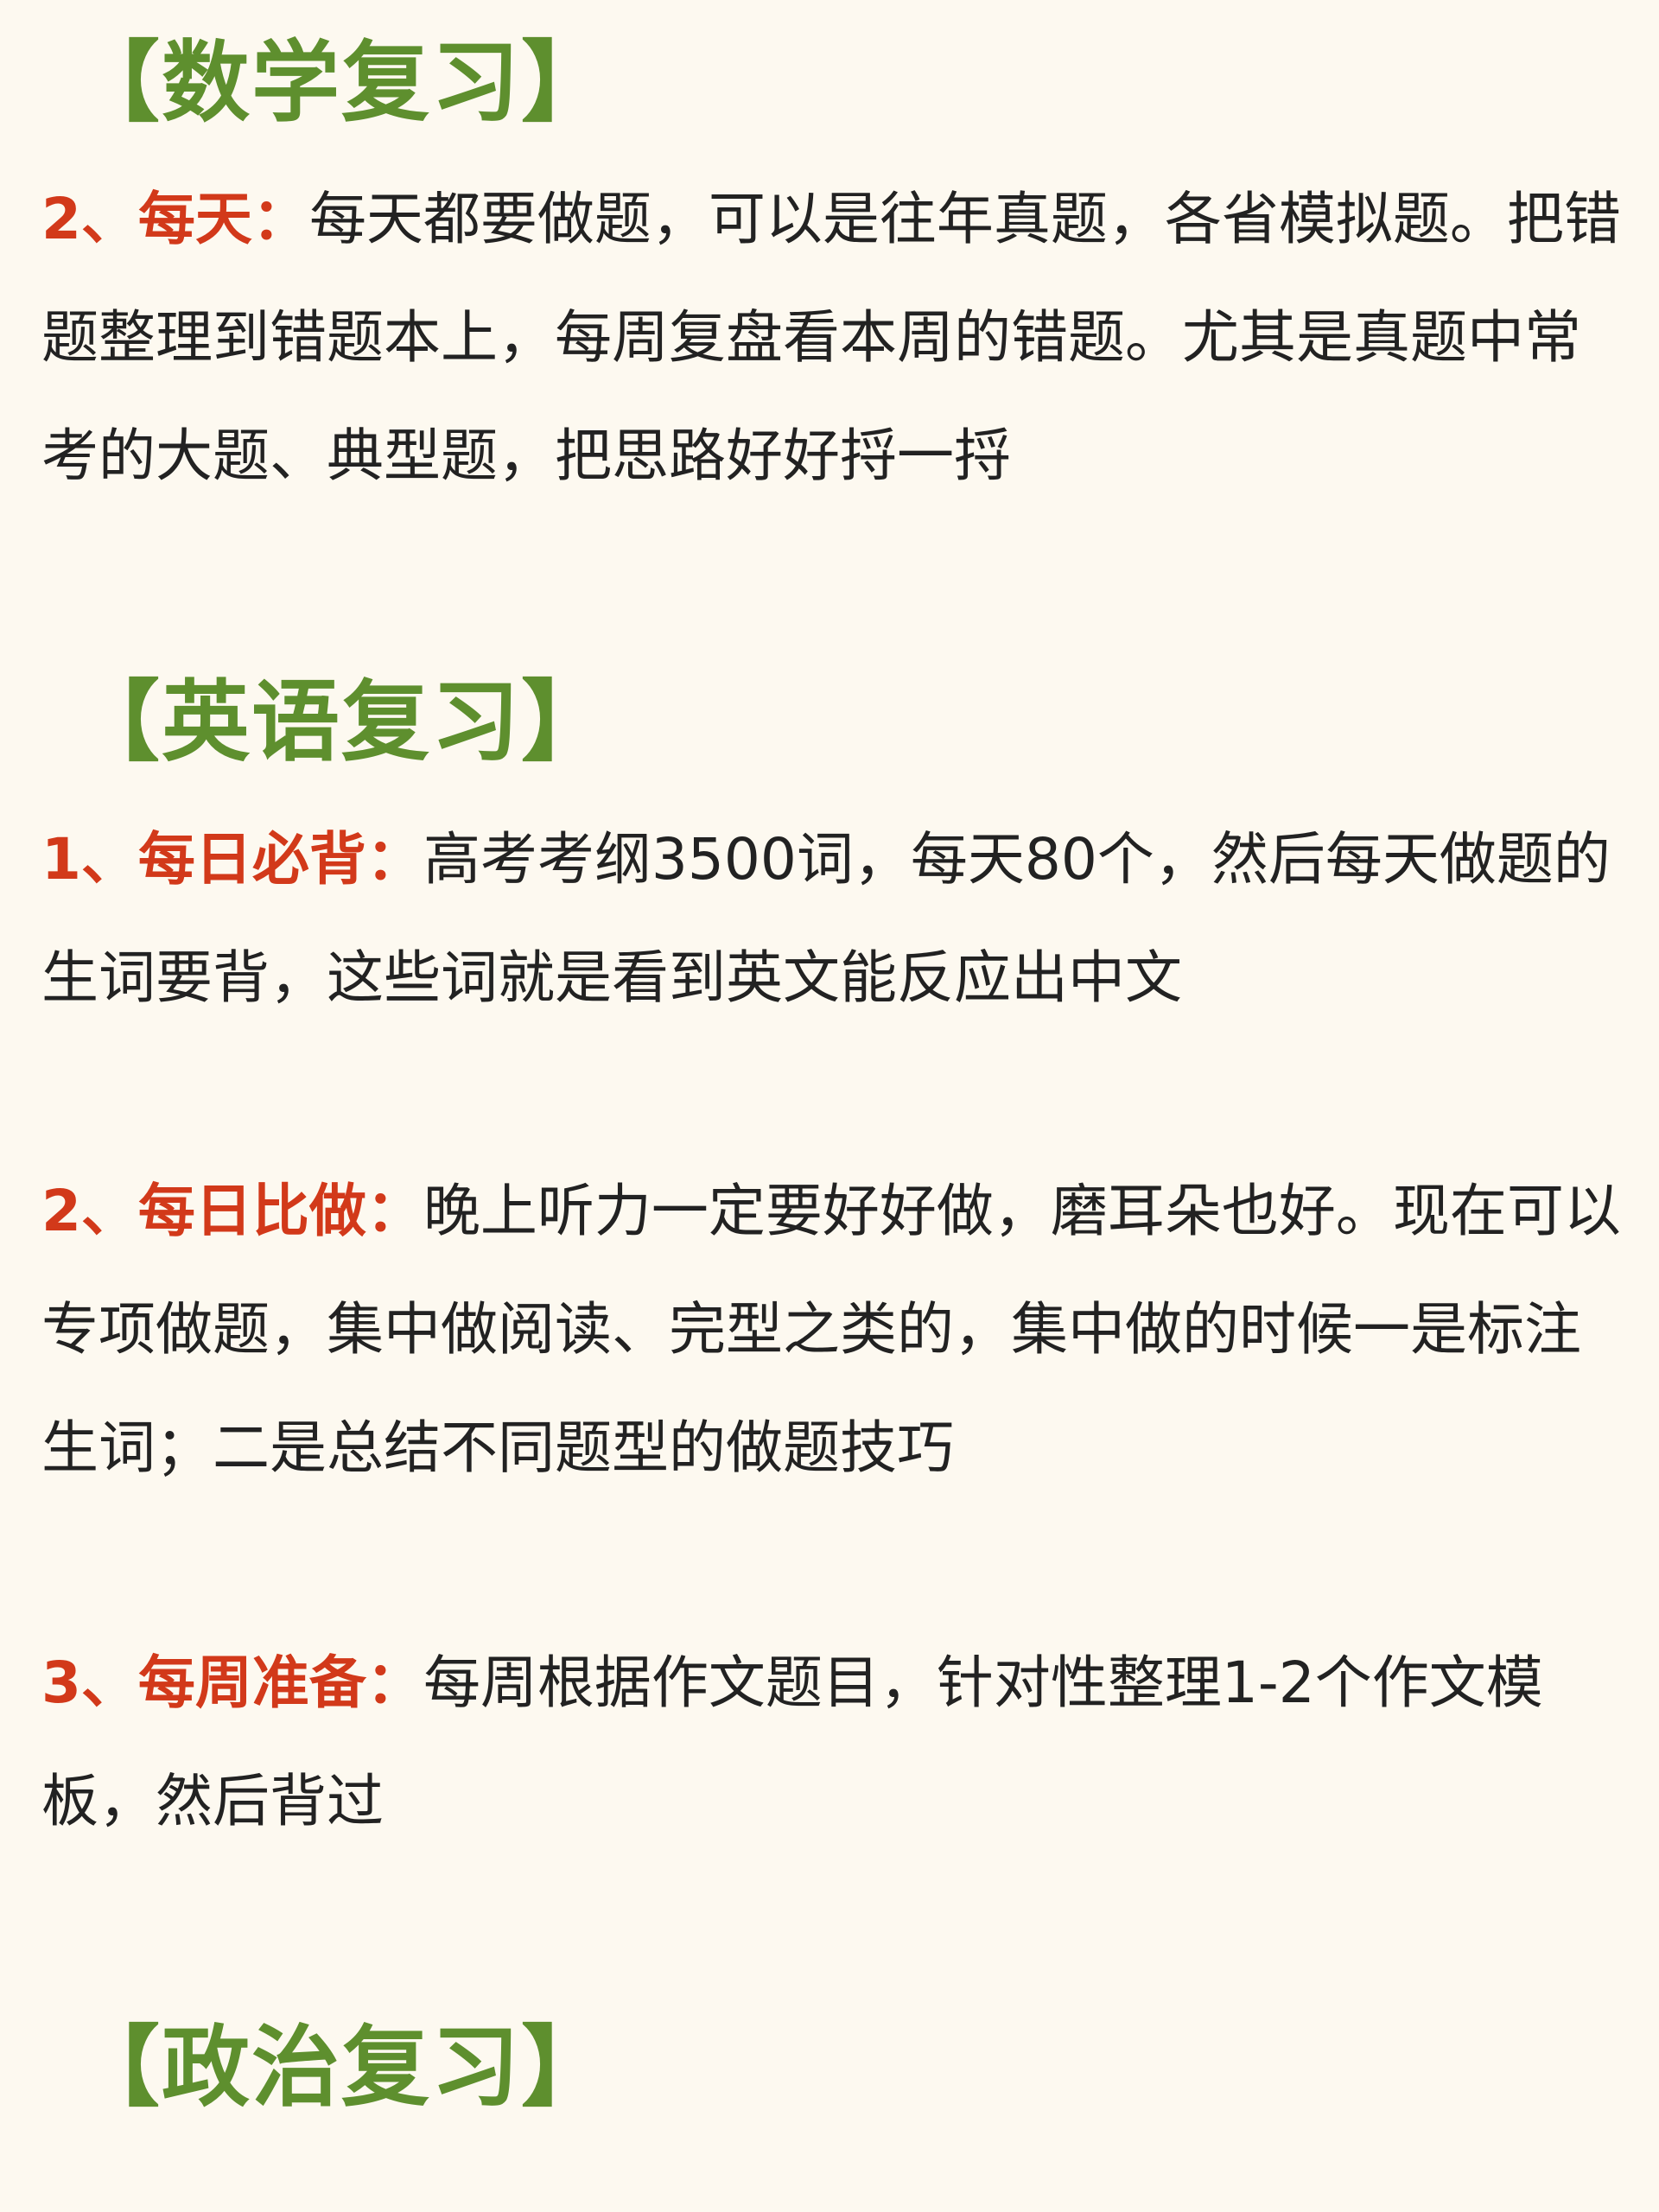 This screenshot has height=2212, width=1659. Describe the element at coordinates (175, 219) in the screenshot. I see `item-label: 2、每天：` at that location.